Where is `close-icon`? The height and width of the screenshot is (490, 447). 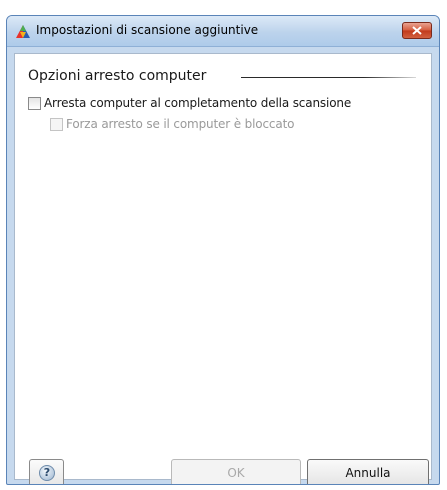 close-icon is located at coordinates (417, 30).